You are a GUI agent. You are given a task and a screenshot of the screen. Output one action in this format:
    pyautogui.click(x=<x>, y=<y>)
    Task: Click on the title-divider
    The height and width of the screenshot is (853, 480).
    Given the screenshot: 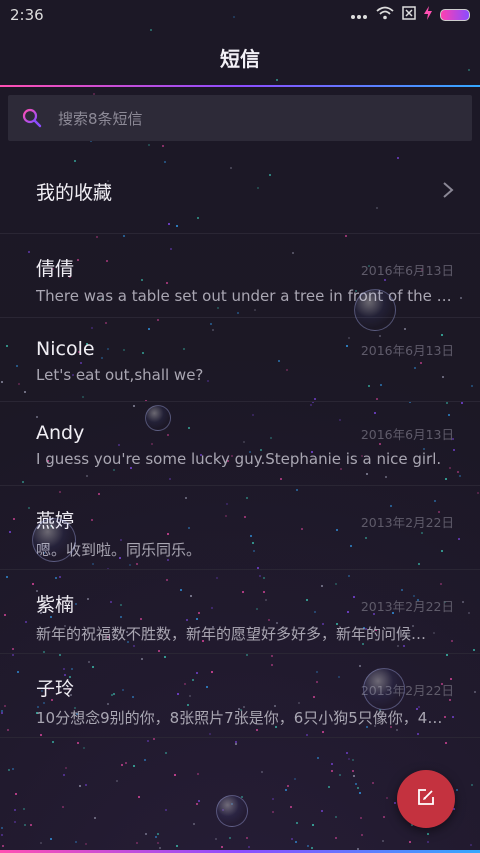 What is the action you would take?
    pyautogui.click(x=240, y=86)
    